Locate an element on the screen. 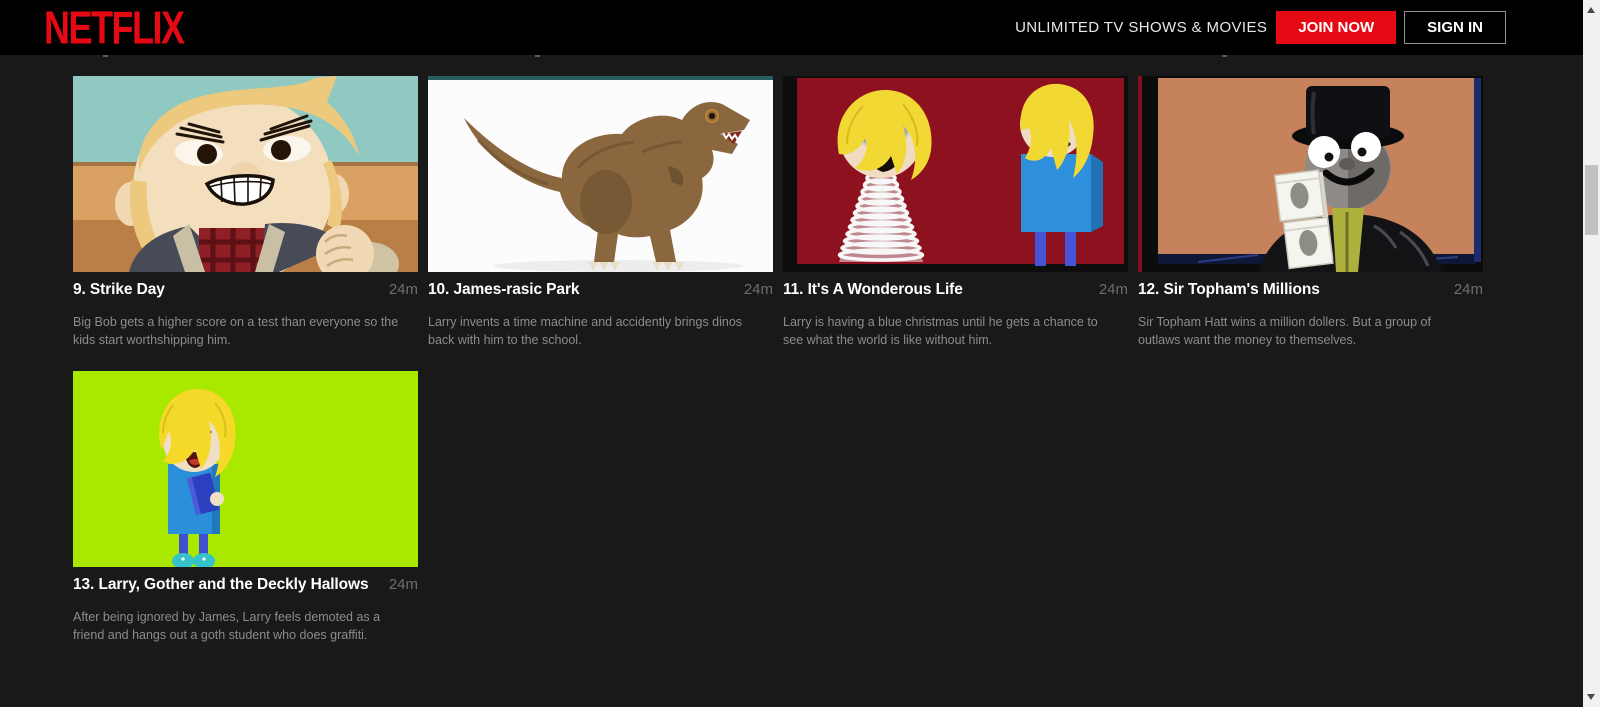  episode-title-row: 10. James-rasic Park 24m is located at coordinates (600, 290).